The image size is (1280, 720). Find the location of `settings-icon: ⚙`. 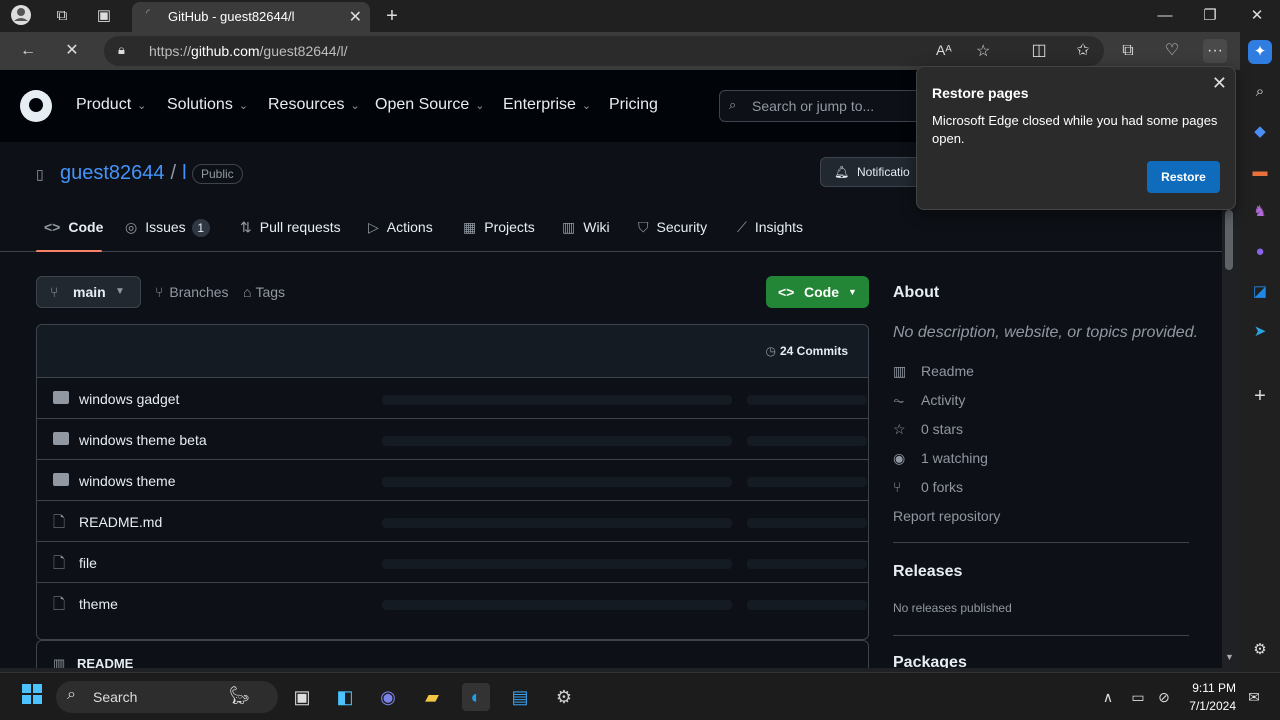

settings-icon: ⚙ is located at coordinates (564, 697).